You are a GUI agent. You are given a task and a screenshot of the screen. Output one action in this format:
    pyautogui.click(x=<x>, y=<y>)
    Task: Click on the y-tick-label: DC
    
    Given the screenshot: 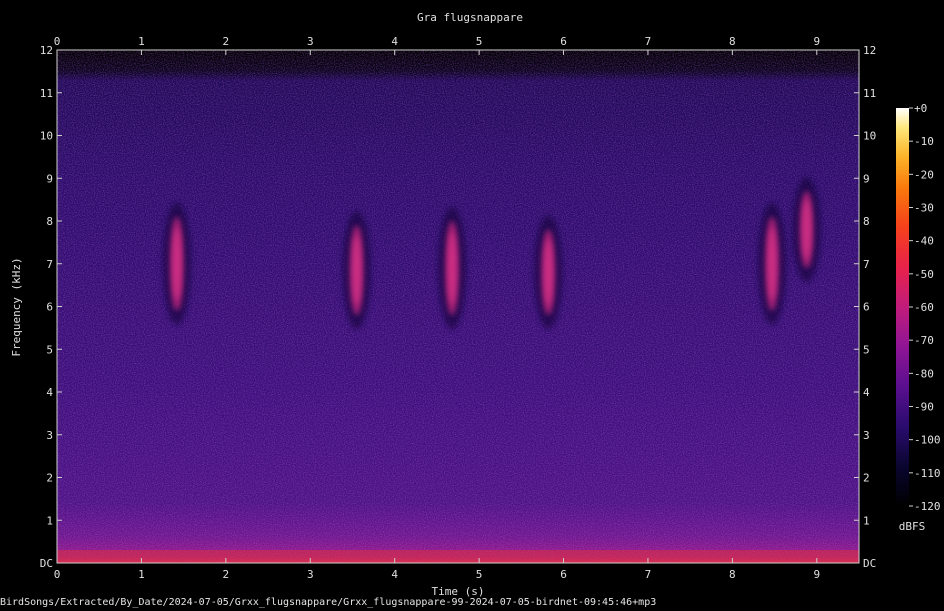 What is the action you would take?
    pyautogui.click(x=46, y=563)
    